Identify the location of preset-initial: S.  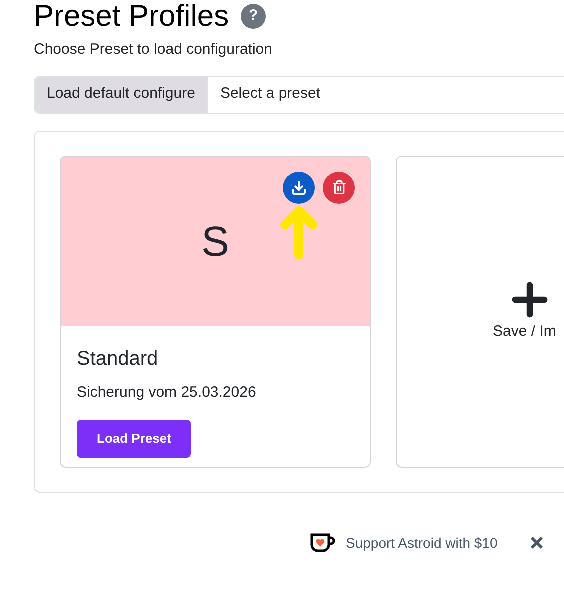
(215, 241).